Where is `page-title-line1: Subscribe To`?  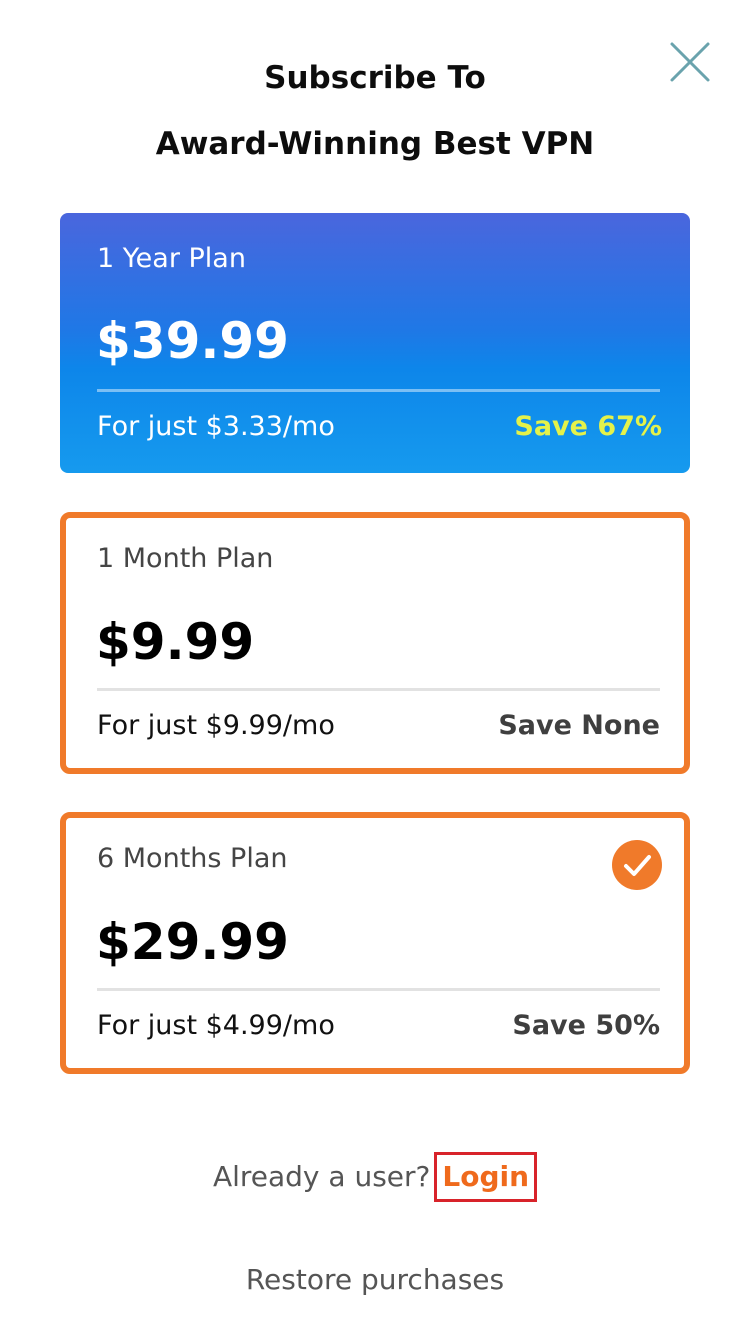 page-title-line1: Subscribe To is located at coordinates (375, 78).